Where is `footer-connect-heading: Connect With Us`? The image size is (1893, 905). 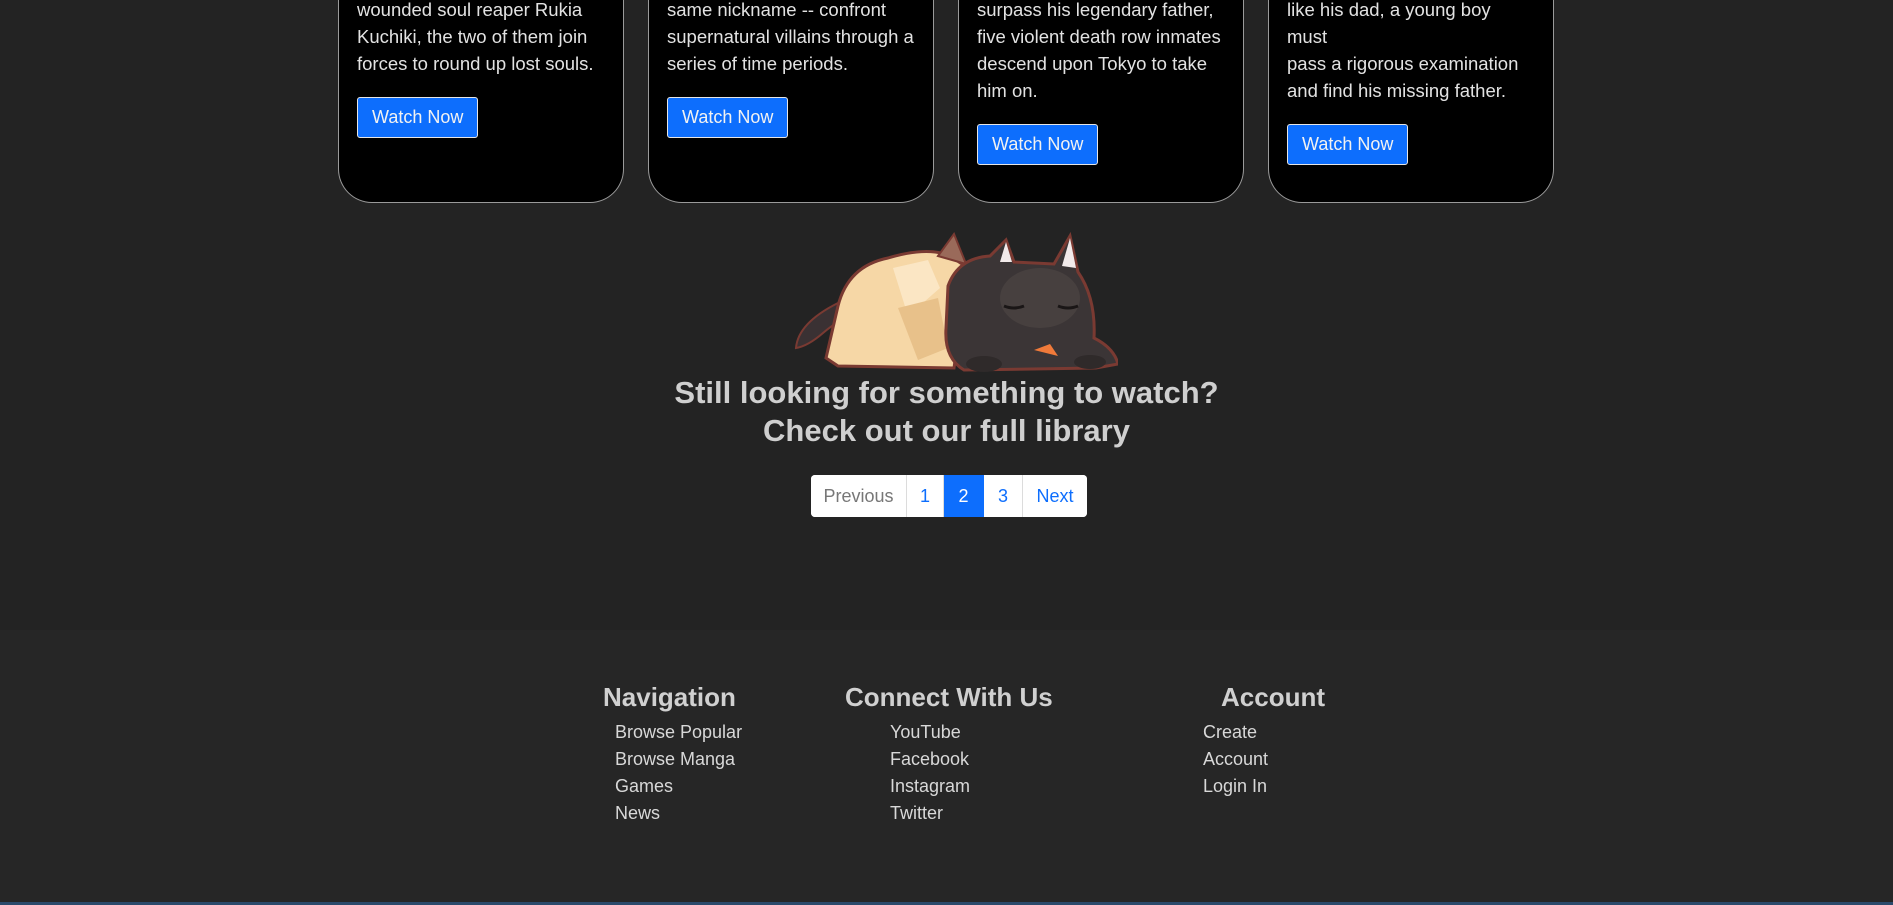 footer-connect-heading: Connect With Us is located at coordinates (949, 697).